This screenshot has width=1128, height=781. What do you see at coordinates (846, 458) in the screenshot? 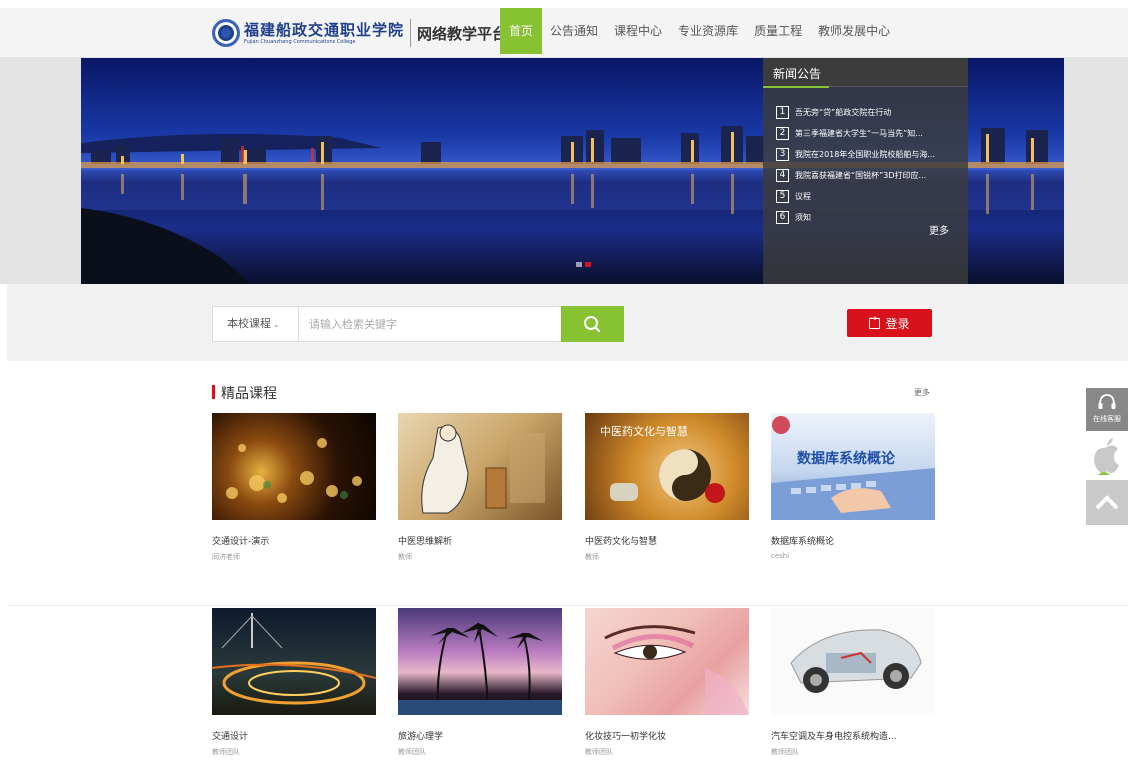
I see `thumb-overlay-text: 数据库系统概论` at bounding box center [846, 458].